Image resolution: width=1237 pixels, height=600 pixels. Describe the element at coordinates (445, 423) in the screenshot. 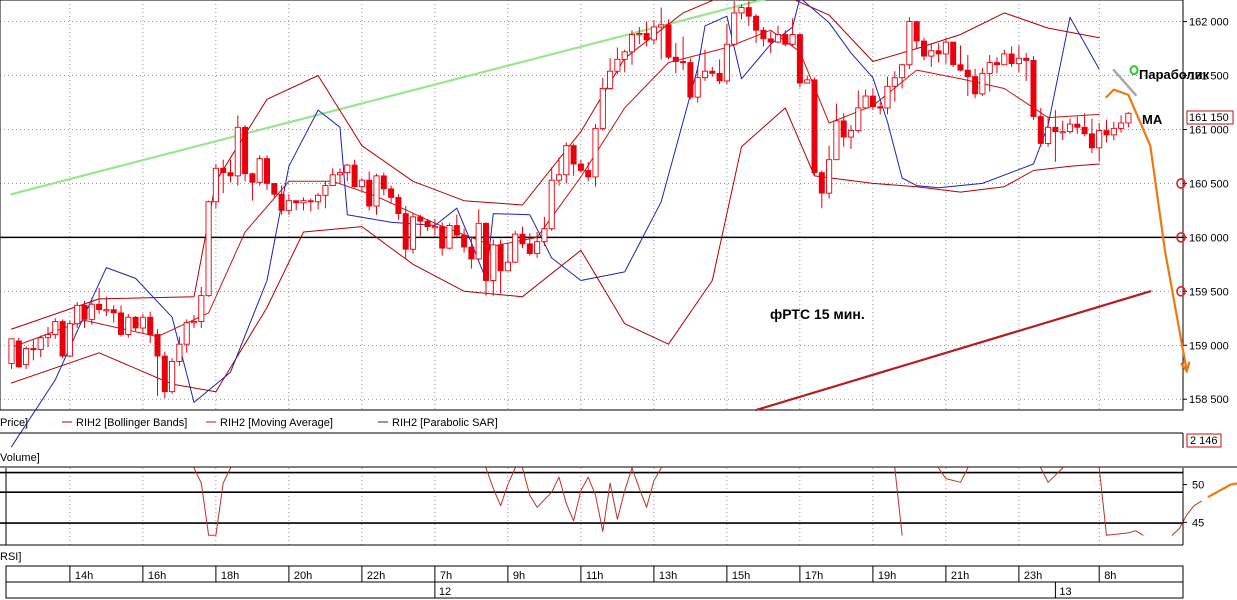

I see `legend-sar: RIH2 [Parabolic SAR]` at that location.